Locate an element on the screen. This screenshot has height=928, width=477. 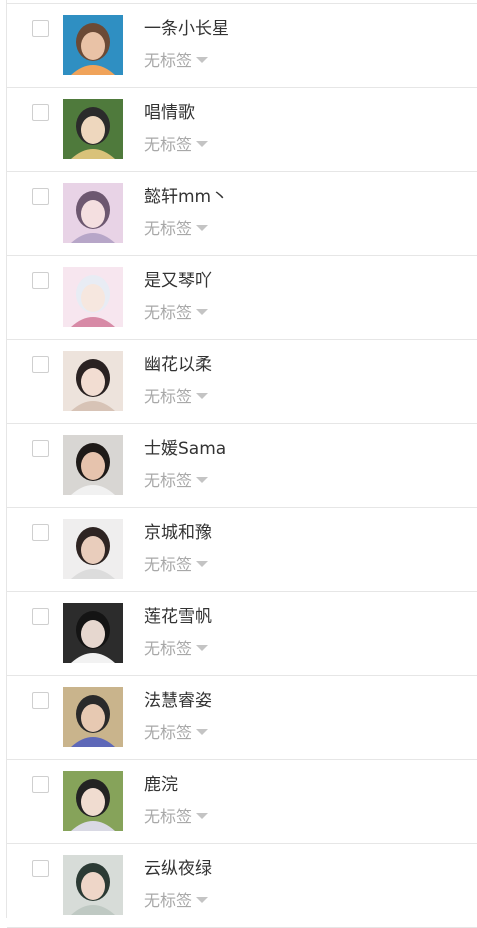
list-item: 莲花雪帆 无标签 is located at coordinates (242, 634).